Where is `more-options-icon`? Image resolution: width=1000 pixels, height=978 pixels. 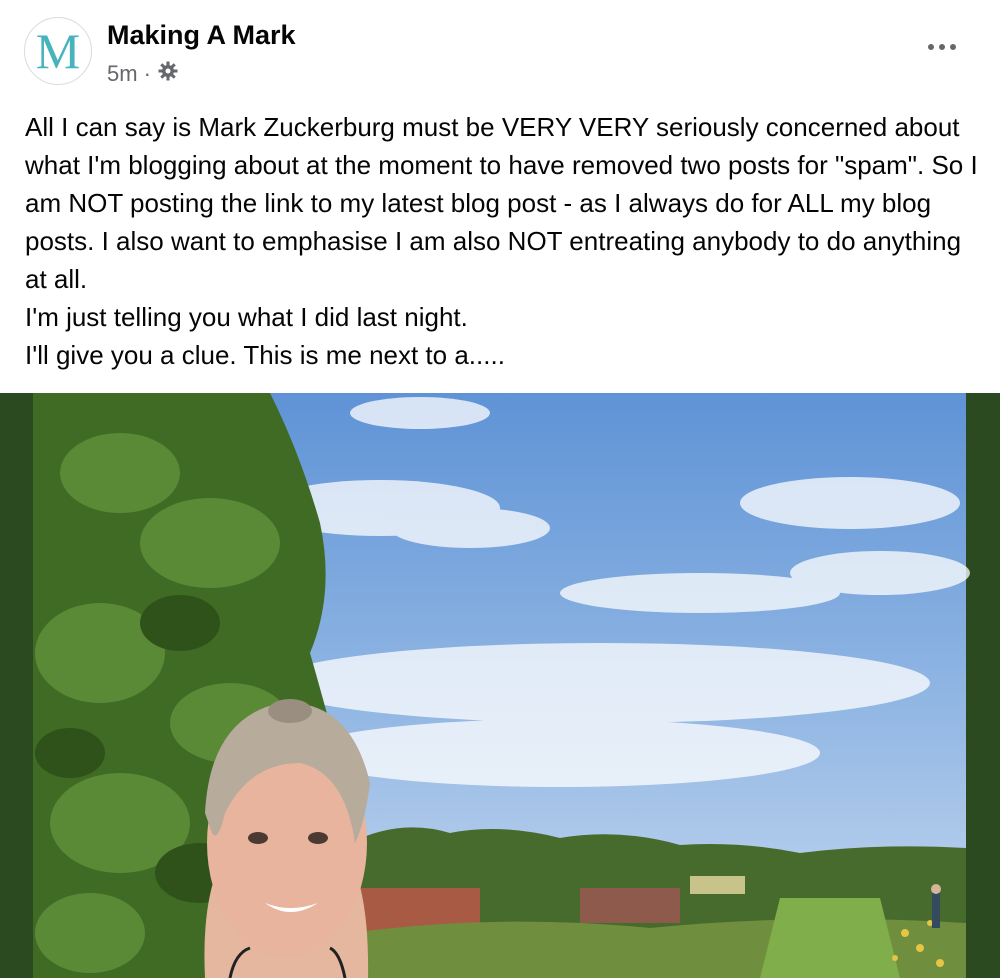 more-options-icon is located at coordinates (942, 47).